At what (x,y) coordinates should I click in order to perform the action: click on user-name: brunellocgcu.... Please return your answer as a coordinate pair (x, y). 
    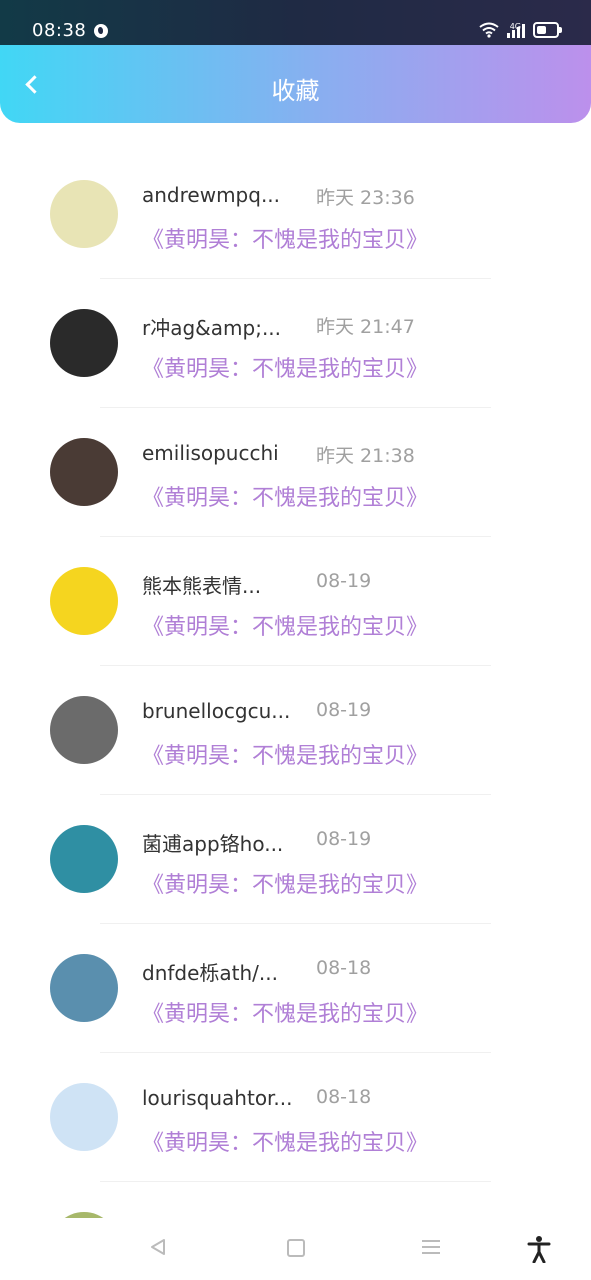
    Looking at the image, I should click on (216, 711).